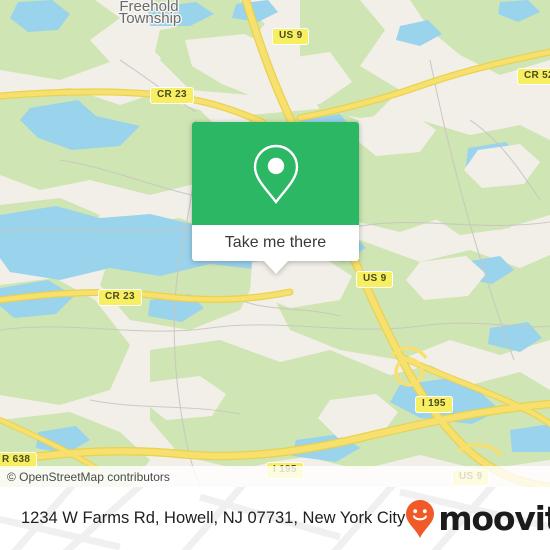  Describe the element at coordinates (420, 518) in the screenshot. I see `moovit-pin-smiley-icon` at that location.